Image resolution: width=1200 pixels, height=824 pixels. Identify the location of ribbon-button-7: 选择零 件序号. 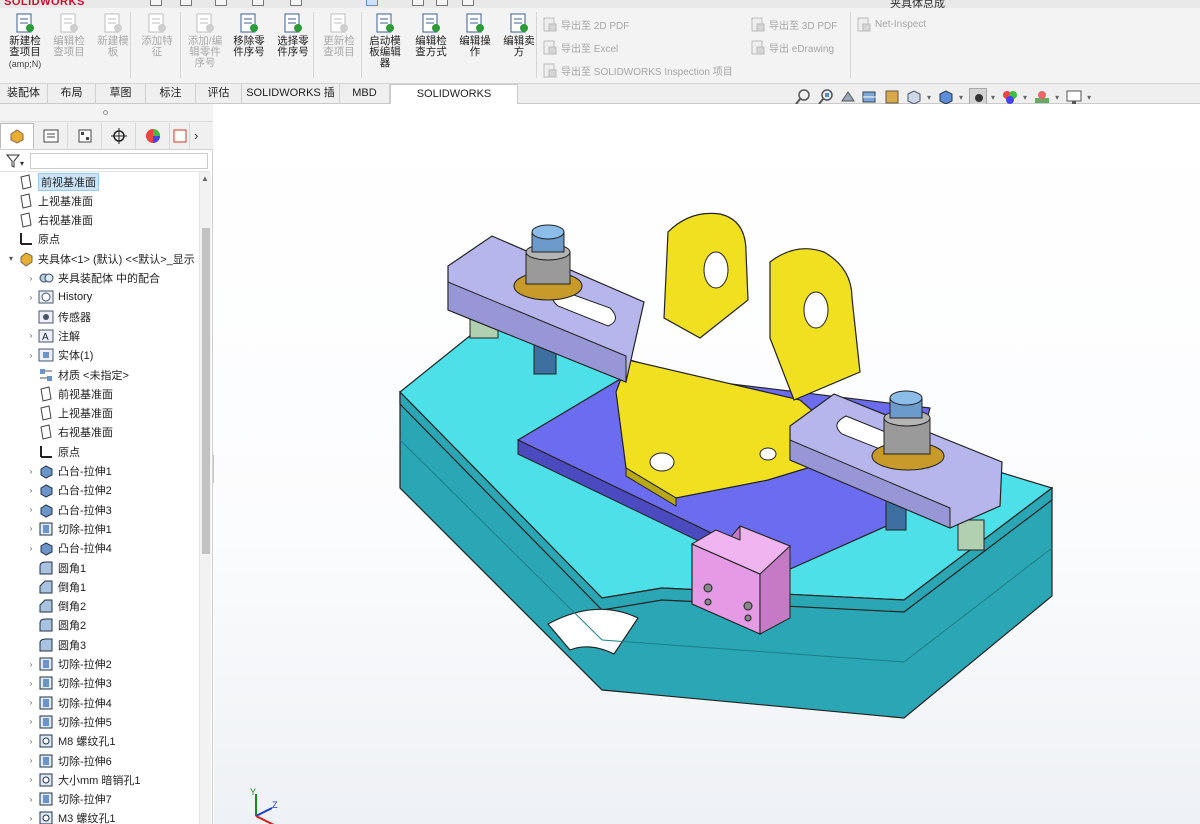
(293, 33).